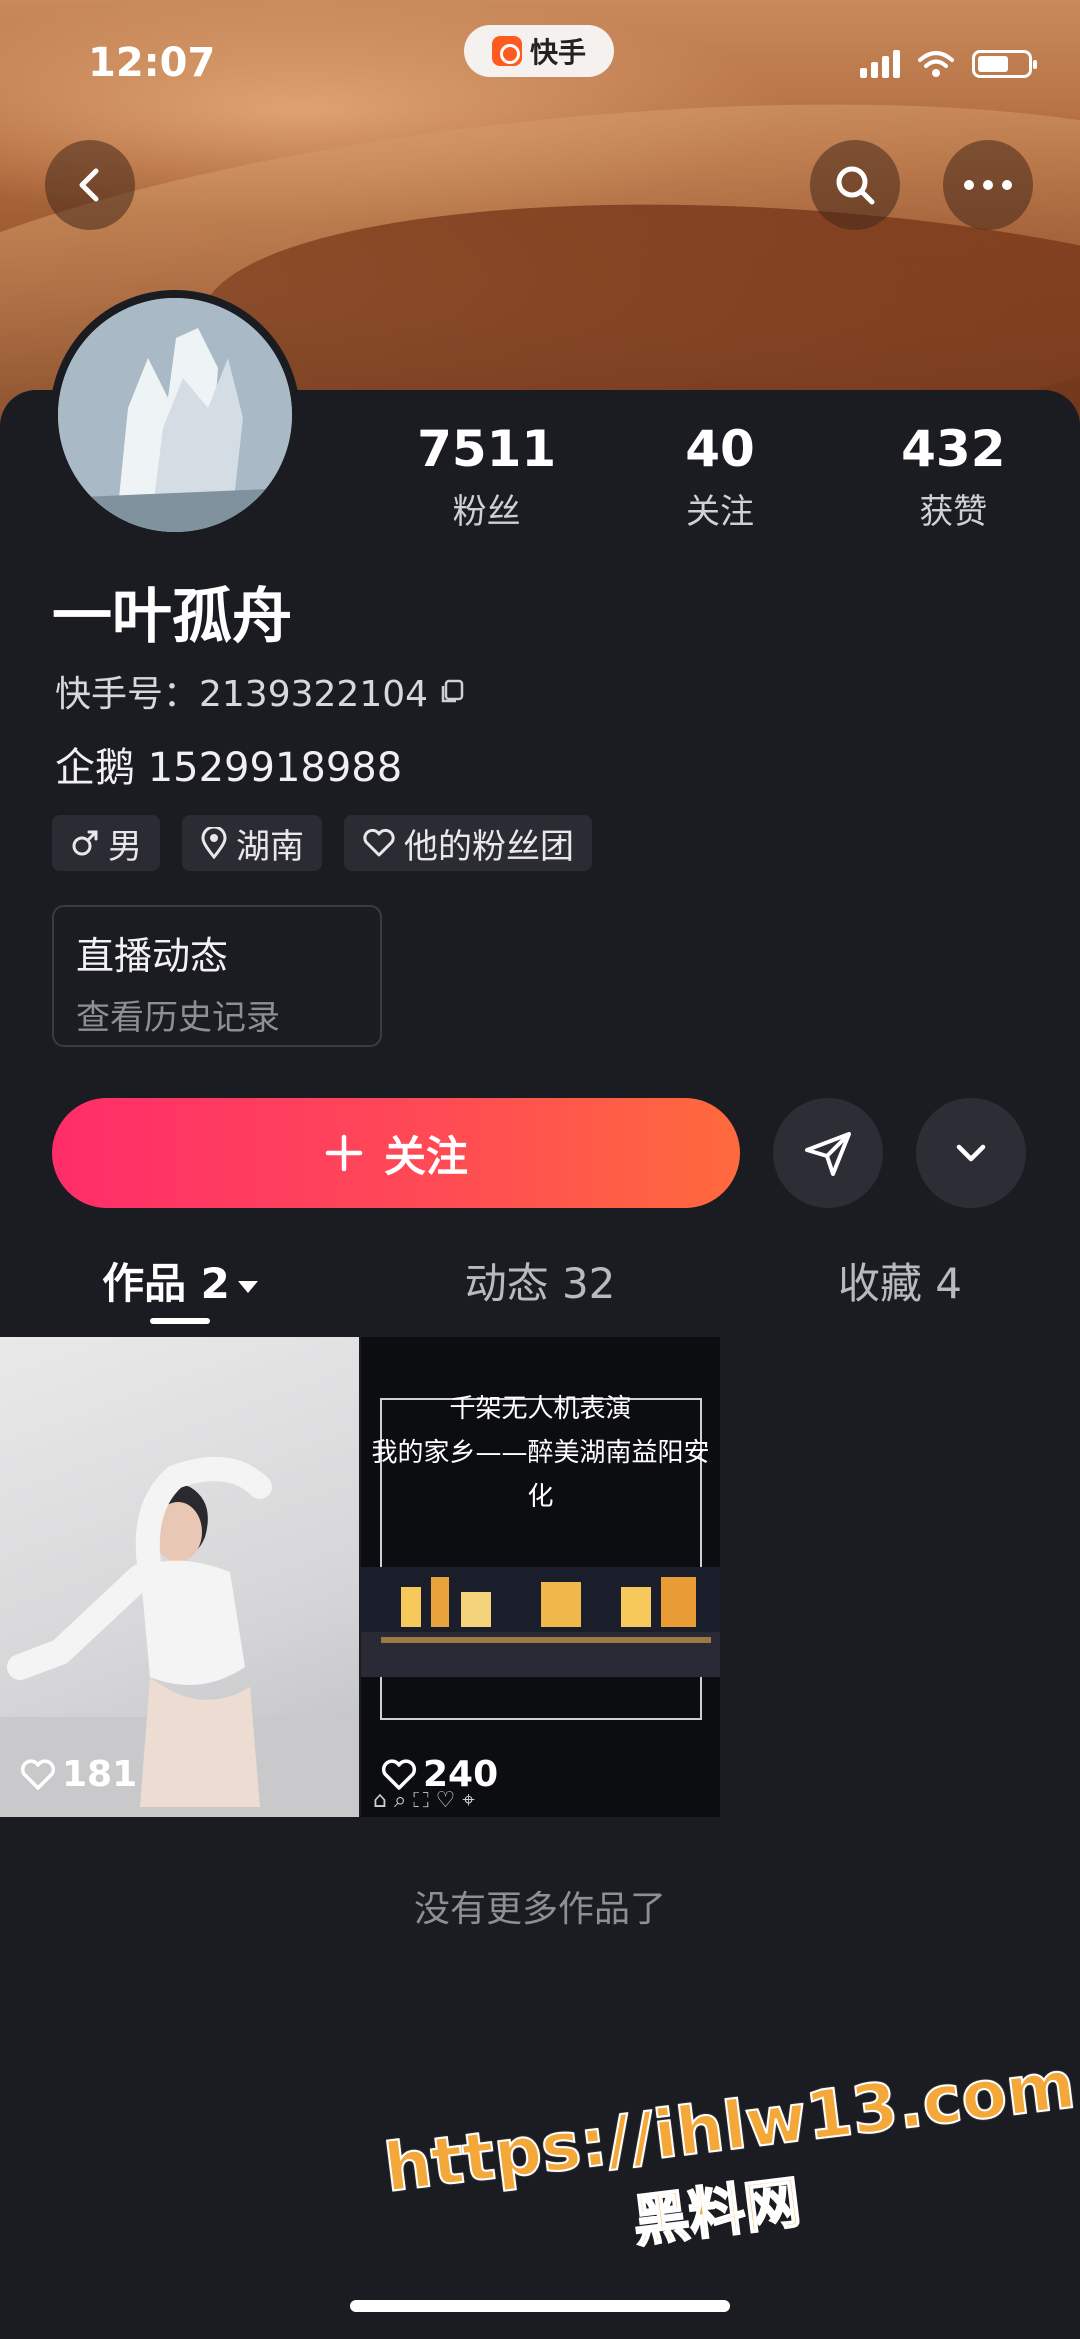 The height and width of the screenshot is (2339, 1080). I want to click on tab-label: 动态 32, so click(540, 1283).